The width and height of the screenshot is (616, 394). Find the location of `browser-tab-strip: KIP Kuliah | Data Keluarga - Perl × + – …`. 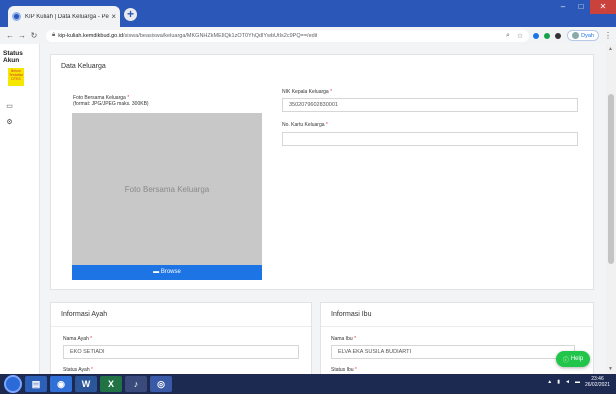

browser-tab-strip: KIP Kuliah | Data Keluarga - Perl × + – … is located at coordinates (308, 13).